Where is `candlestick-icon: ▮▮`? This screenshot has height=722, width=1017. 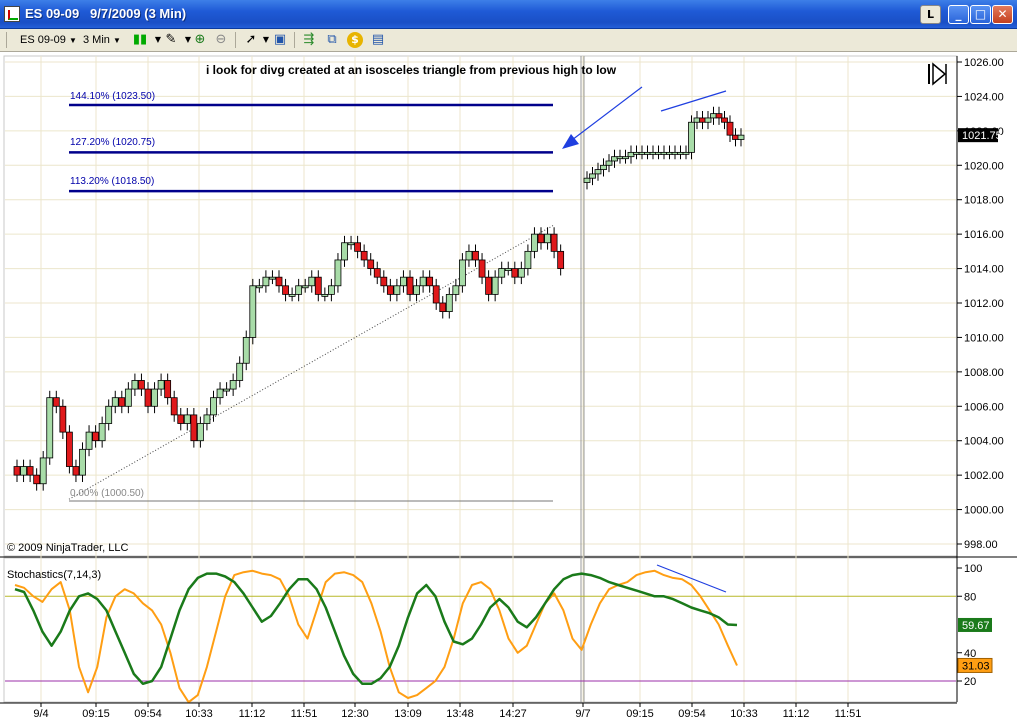 candlestick-icon: ▮▮ is located at coordinates (140, 40).